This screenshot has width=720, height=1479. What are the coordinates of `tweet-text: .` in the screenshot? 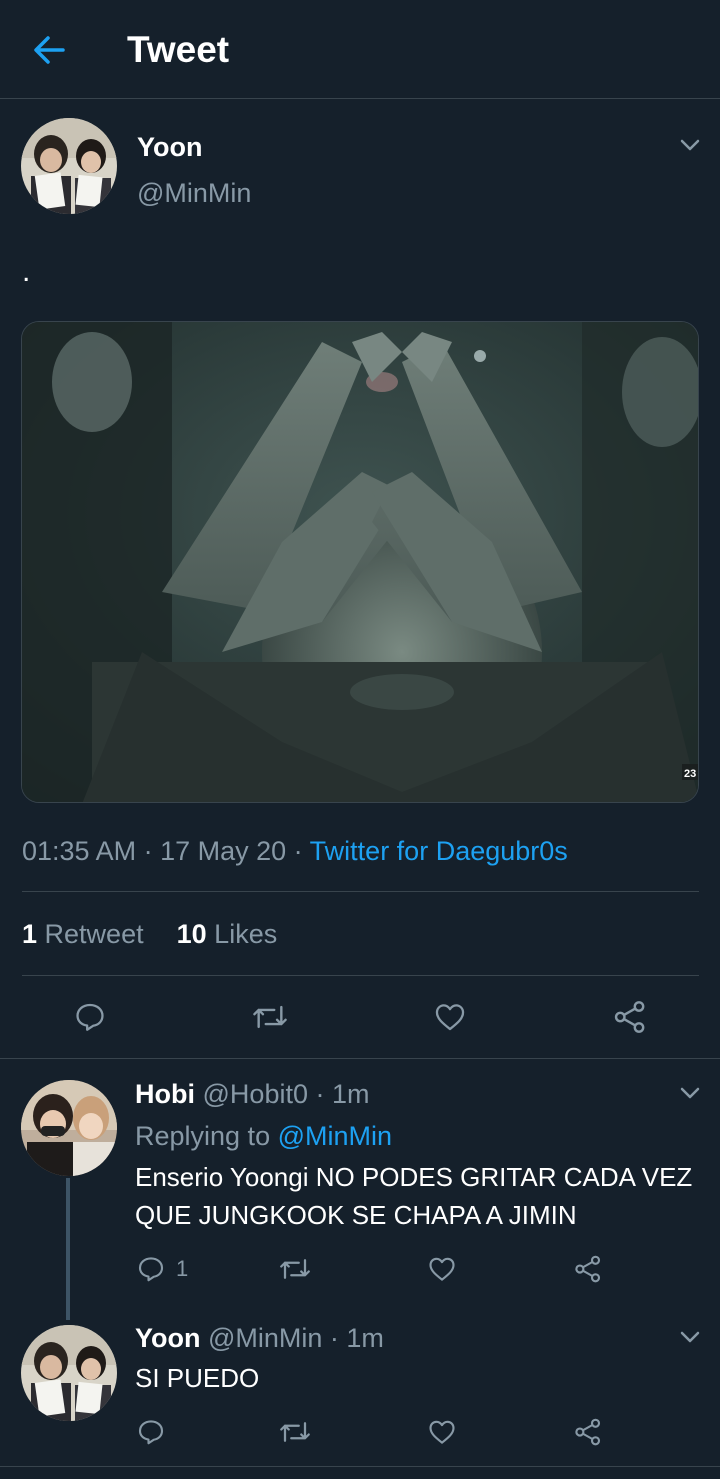 It's located at (26, 271).